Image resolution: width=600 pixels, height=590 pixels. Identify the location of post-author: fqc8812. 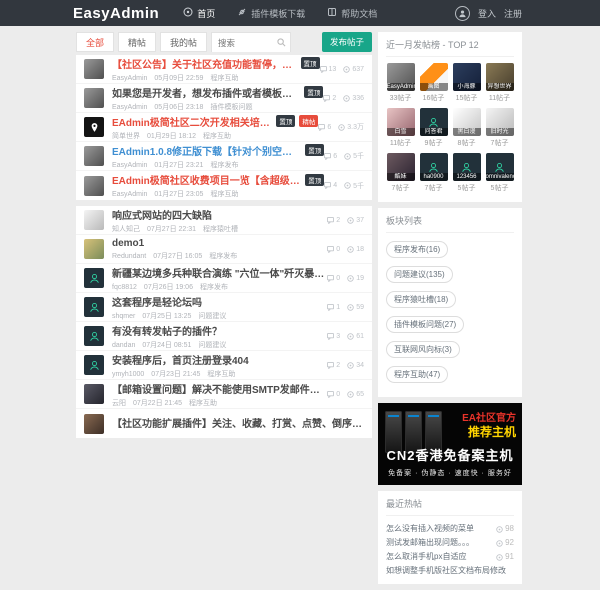
(124, 287).